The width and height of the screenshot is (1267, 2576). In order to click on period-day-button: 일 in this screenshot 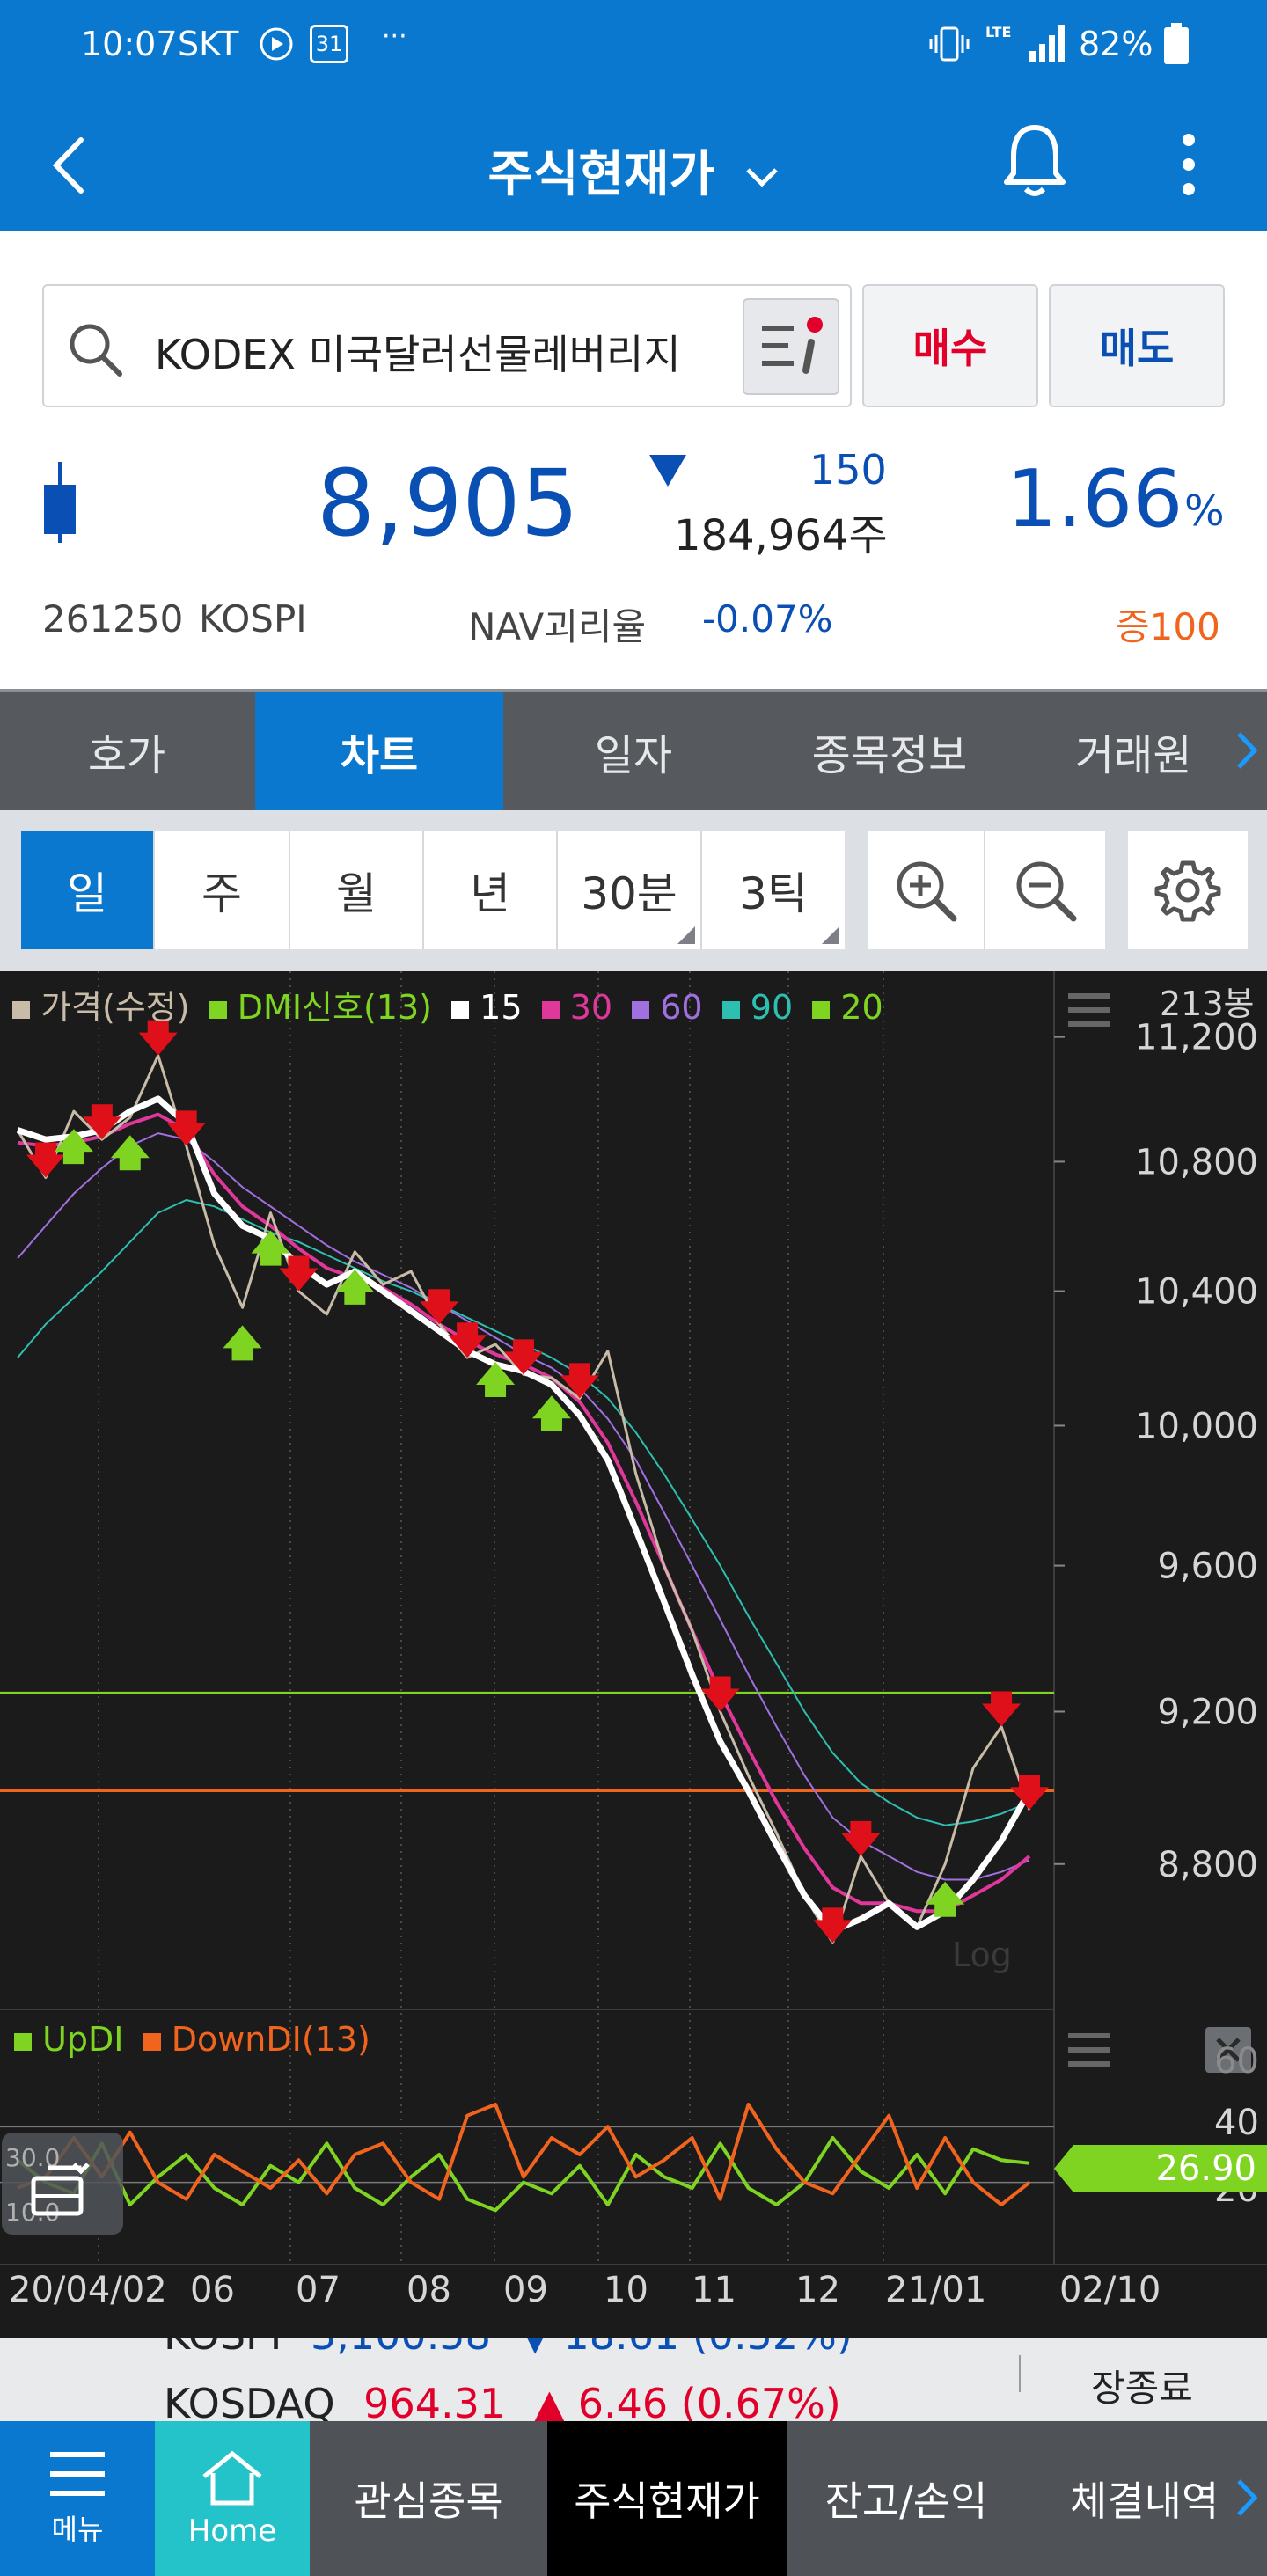, I will do `click(88, 890)`.